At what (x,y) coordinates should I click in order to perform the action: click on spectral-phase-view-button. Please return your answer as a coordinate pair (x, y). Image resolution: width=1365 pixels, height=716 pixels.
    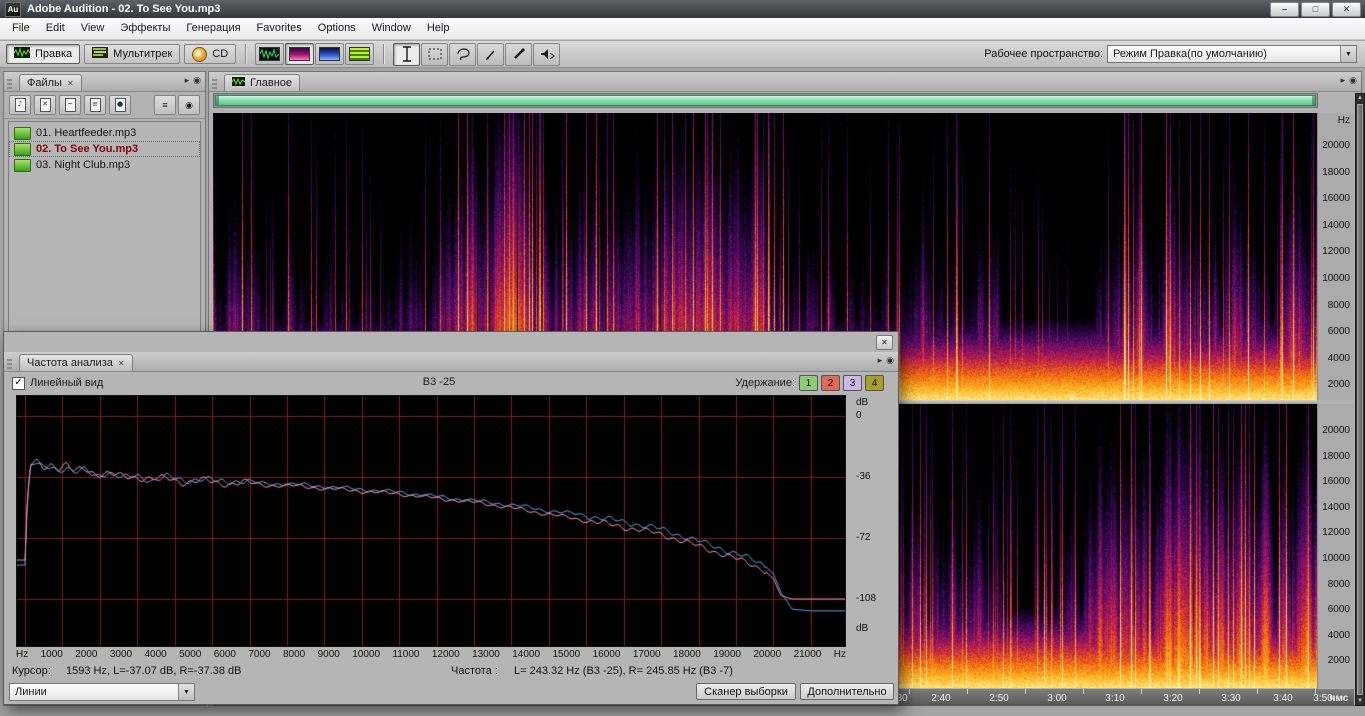
    Looking at the image, I should click on (360, 54).